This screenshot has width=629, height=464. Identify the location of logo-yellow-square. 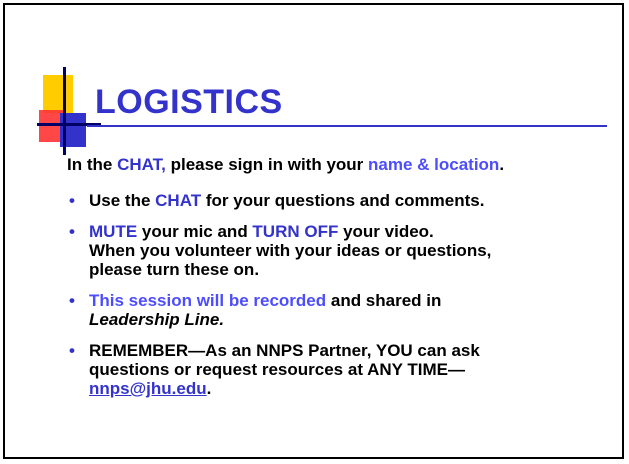
(58, 94).